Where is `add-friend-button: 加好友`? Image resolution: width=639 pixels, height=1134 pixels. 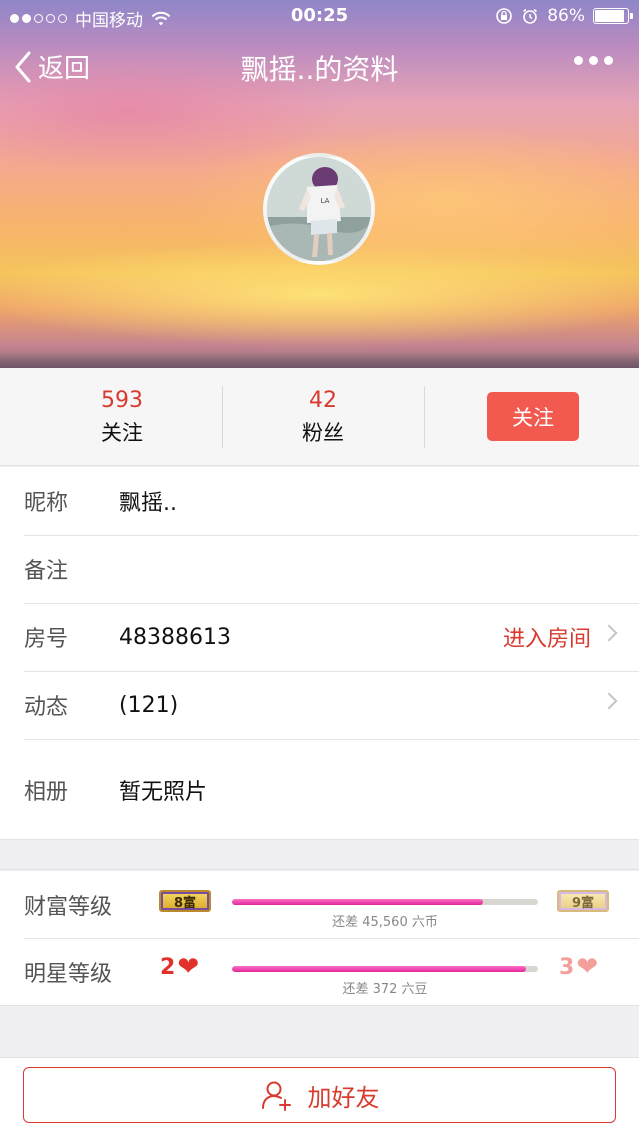 add-friend-button: 加好友 is located at coordinates (319, 1095).